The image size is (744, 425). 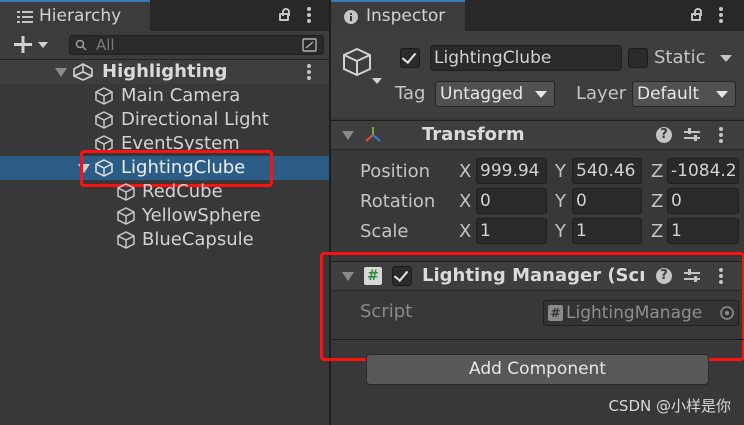 I want to click on plus-icon, so click(x=31, y=44).